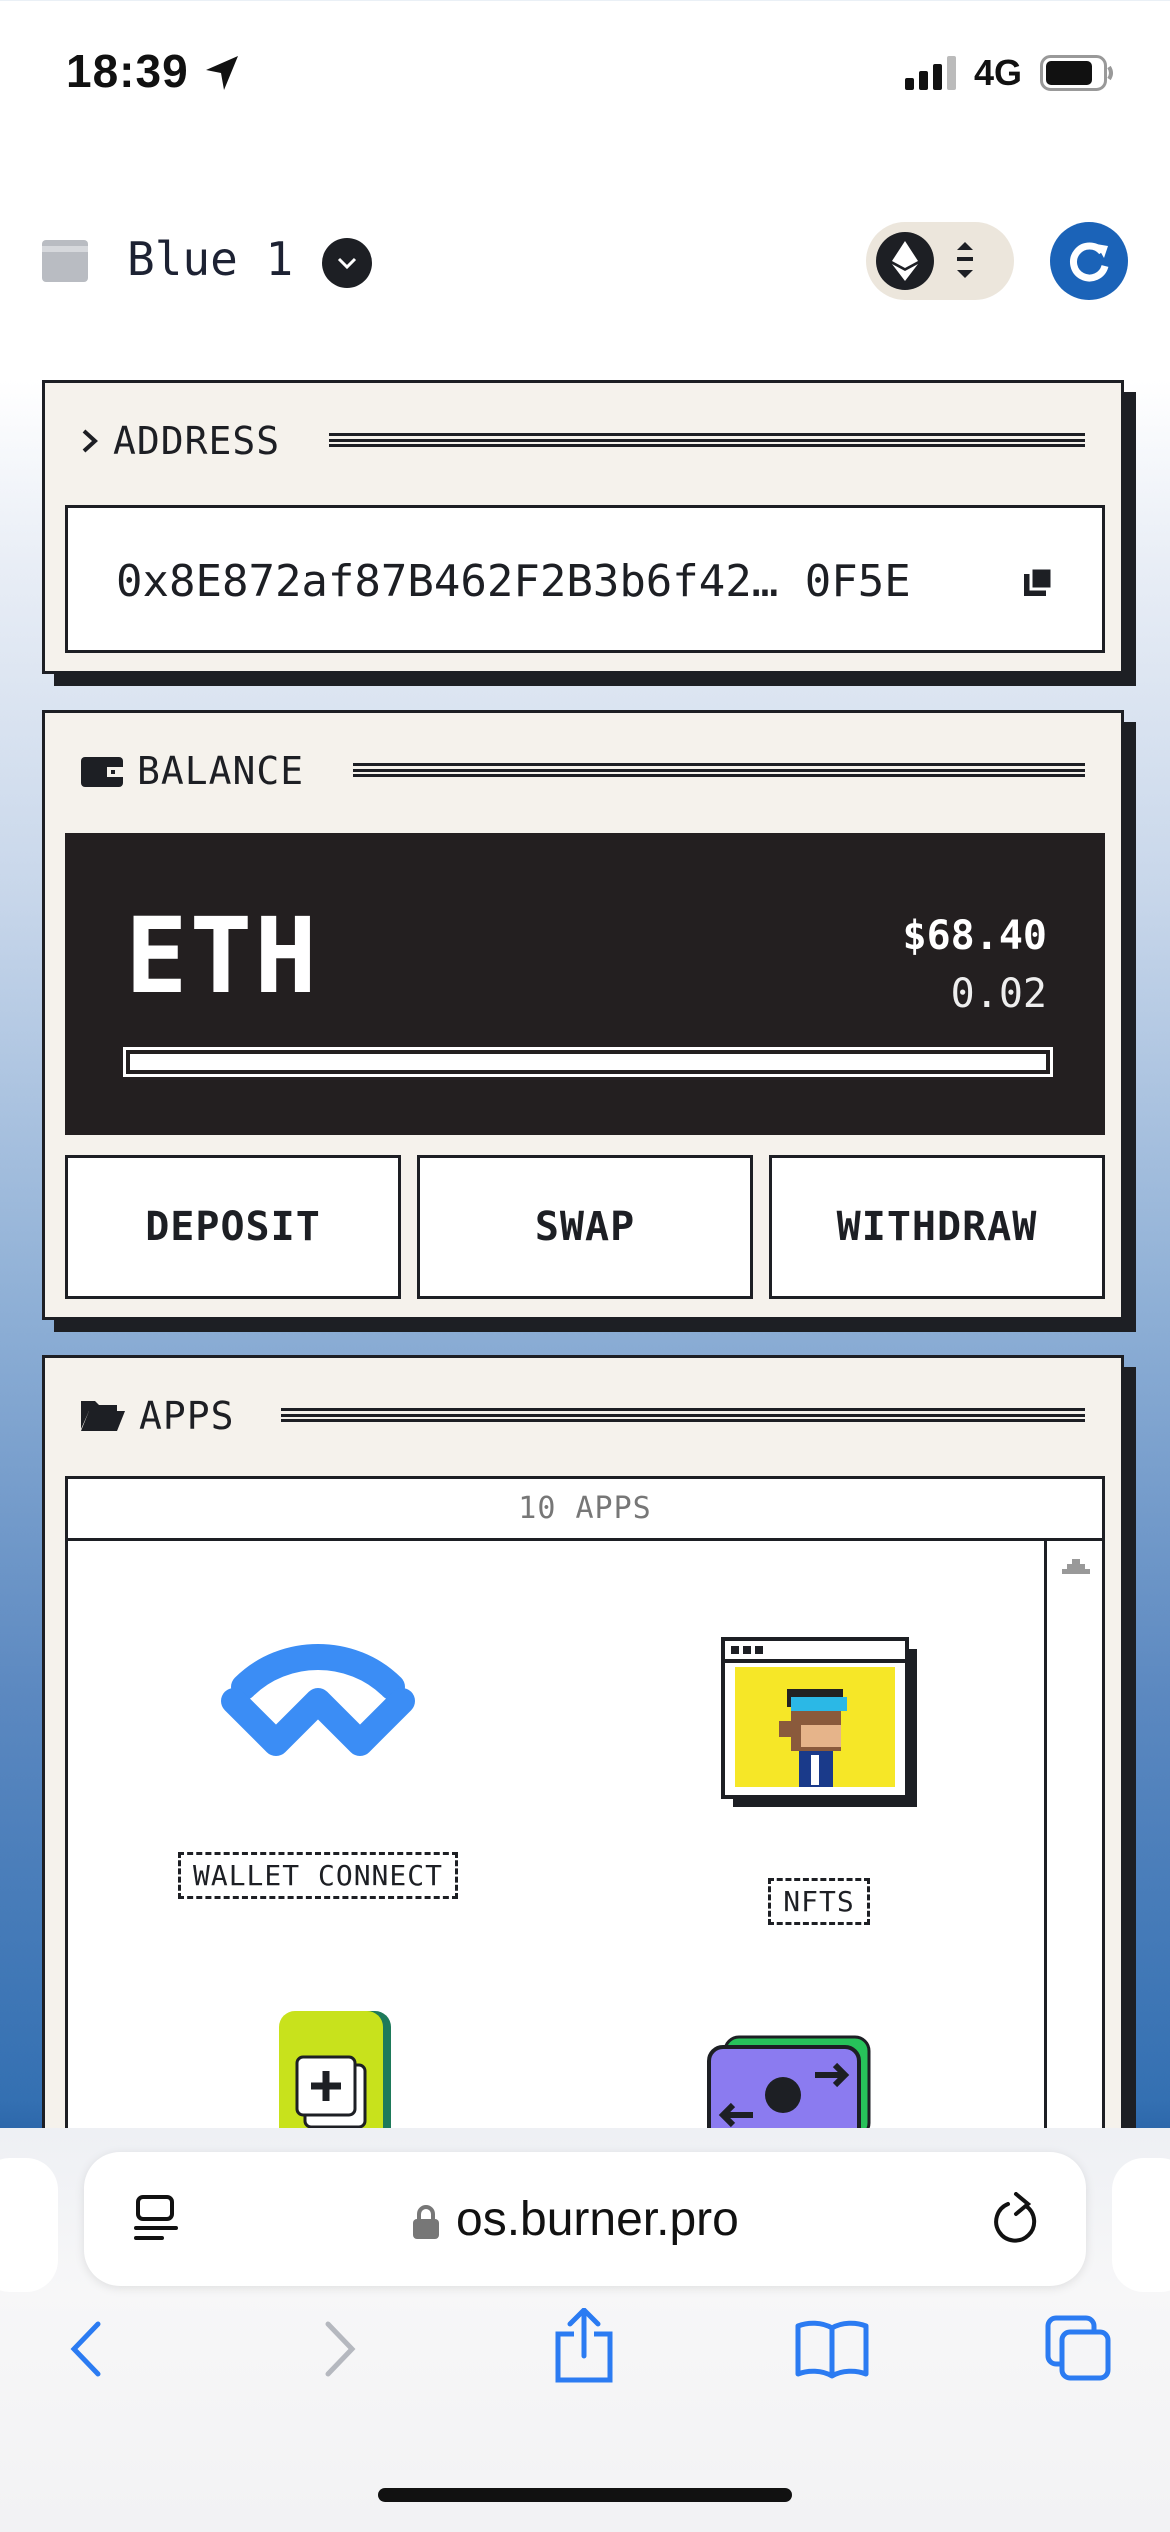  What do you see at coordinates (585, 75) in the screenshot?
I see `status-bar: 18:39 4G` at bounding box center [585, 75].